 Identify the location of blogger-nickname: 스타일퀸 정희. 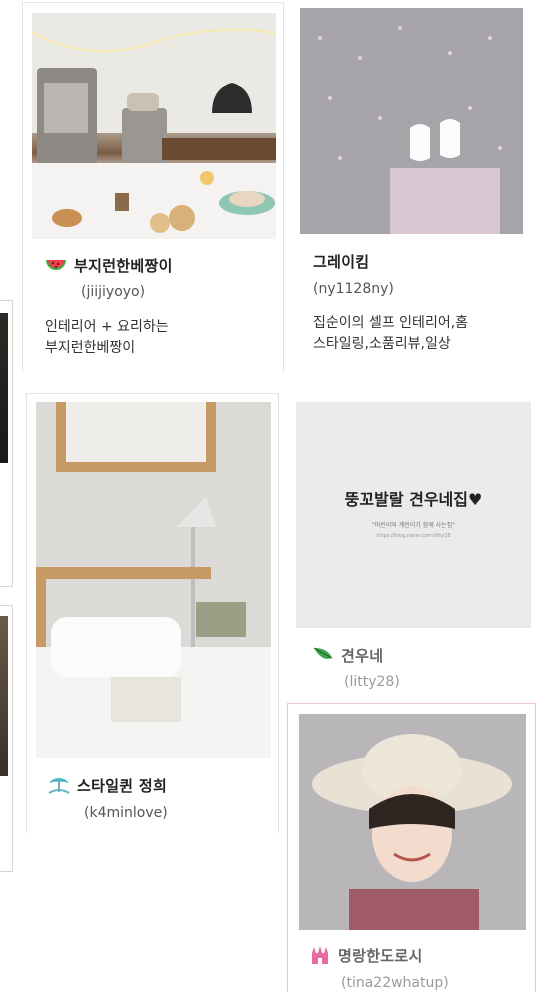
(122, 785).